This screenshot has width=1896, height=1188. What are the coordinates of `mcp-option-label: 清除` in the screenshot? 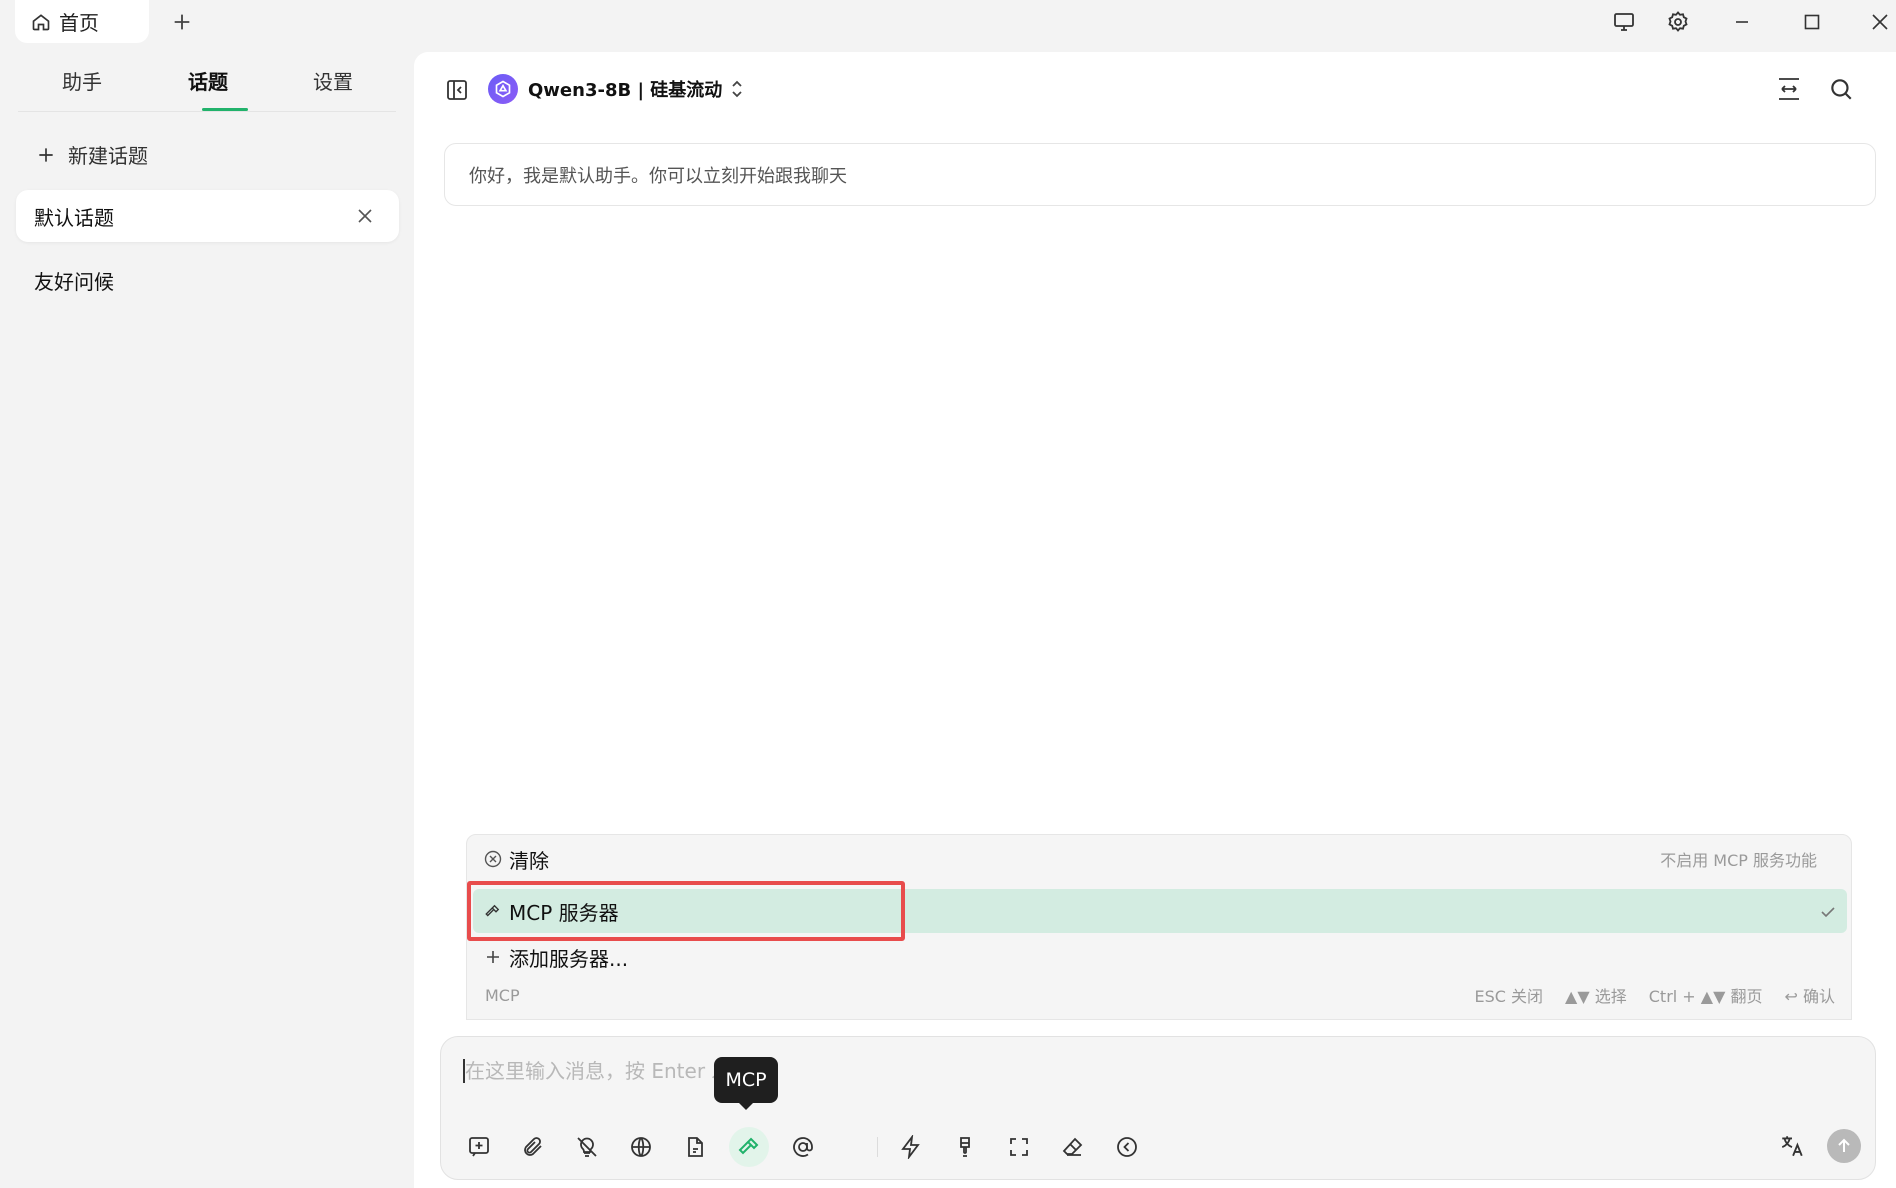 It's located at (529, 860).